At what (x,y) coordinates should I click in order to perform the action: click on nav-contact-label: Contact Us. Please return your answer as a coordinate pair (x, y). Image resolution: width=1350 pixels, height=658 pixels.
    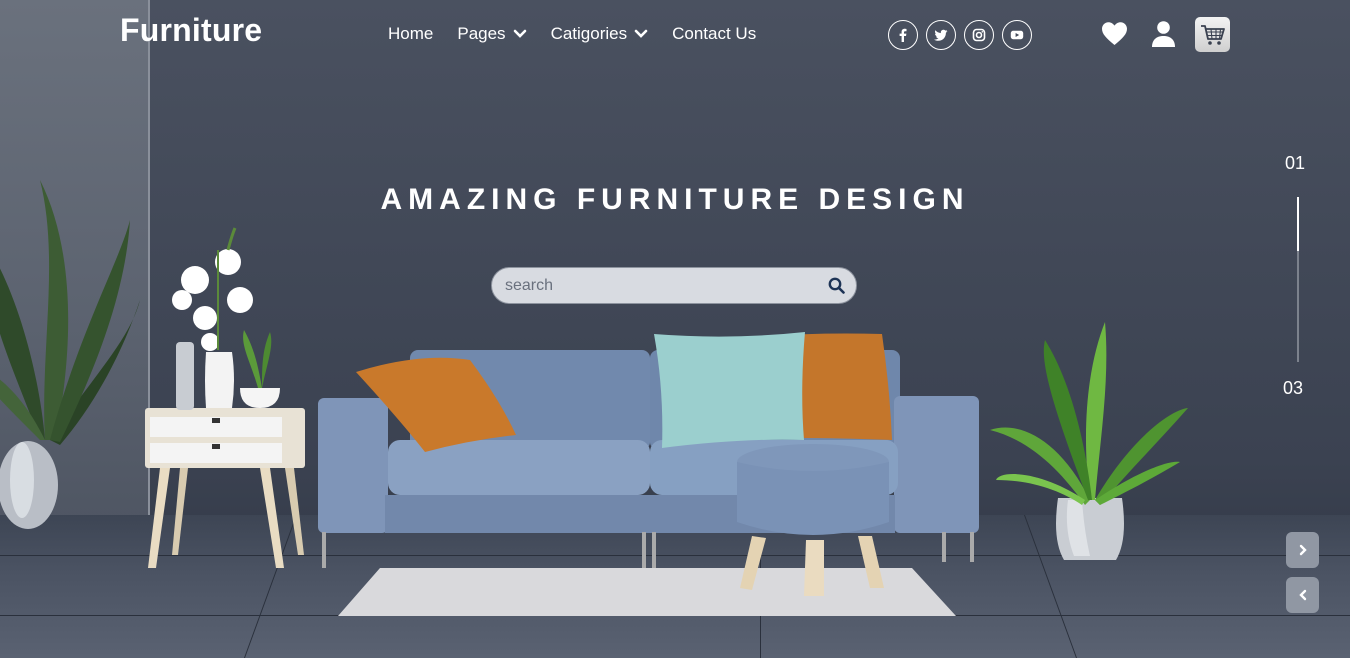
    Looking at the image, I should click on (714, 33).